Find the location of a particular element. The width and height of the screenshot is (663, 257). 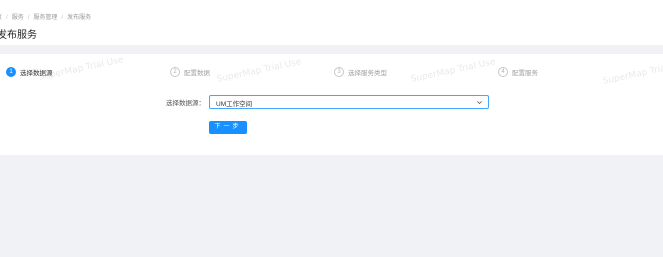

datasource-select-value: UM工作空间 is located at coordinates (234, 104).